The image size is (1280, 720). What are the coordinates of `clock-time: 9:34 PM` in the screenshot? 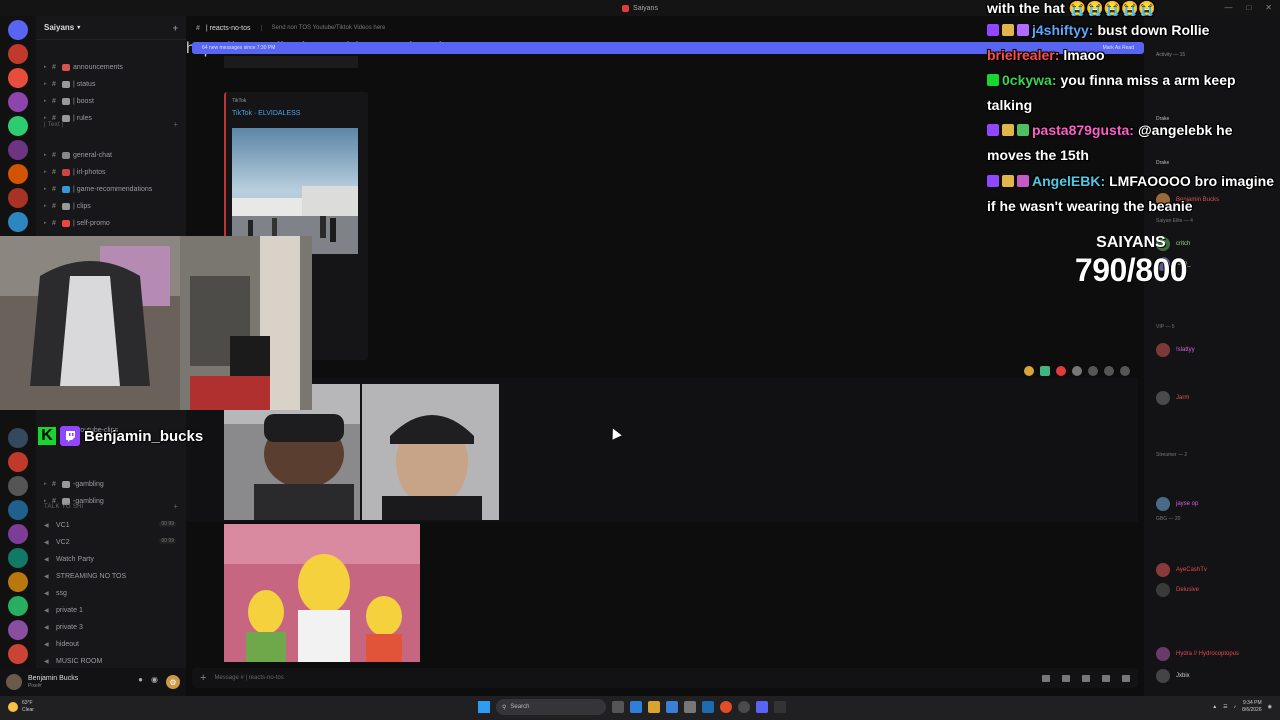 It's located at (1252, 703).